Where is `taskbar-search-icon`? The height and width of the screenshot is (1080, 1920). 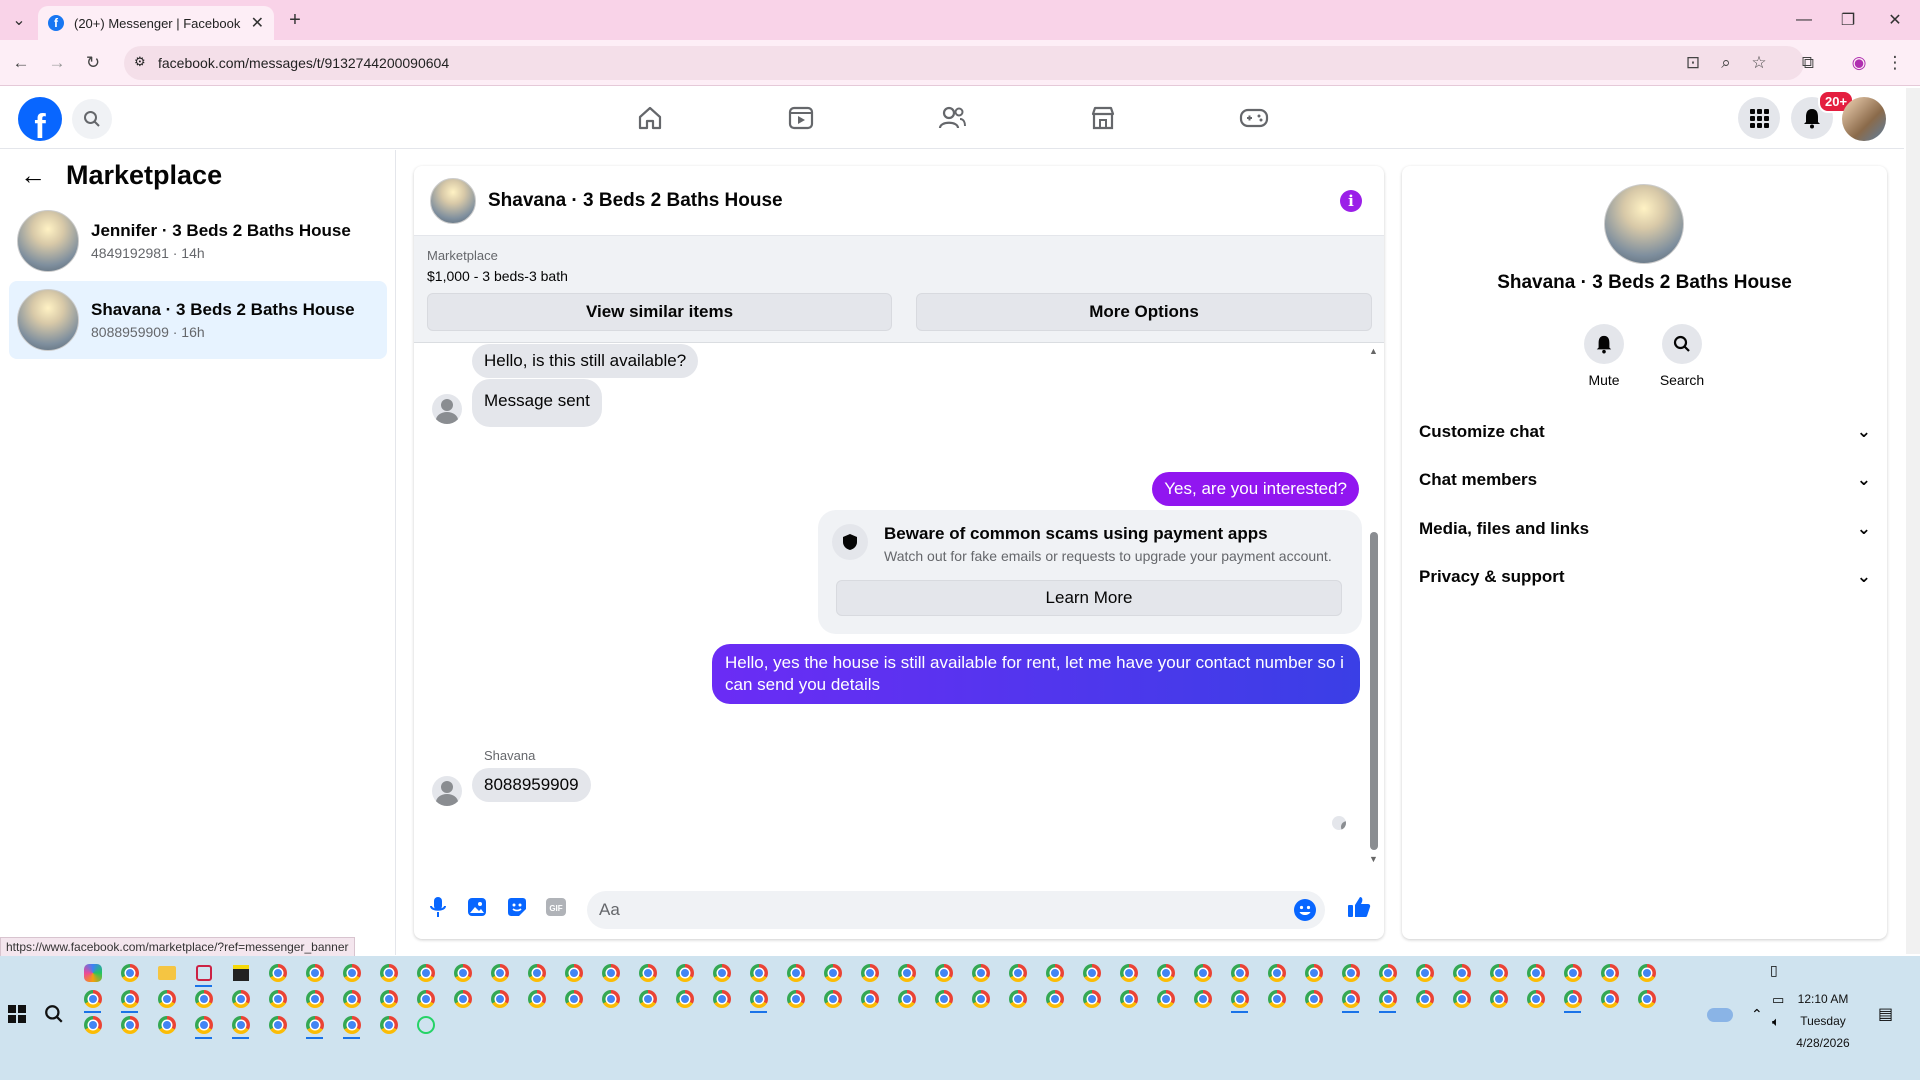 taskbar-search-icon is located at coordinates (54, 1016).